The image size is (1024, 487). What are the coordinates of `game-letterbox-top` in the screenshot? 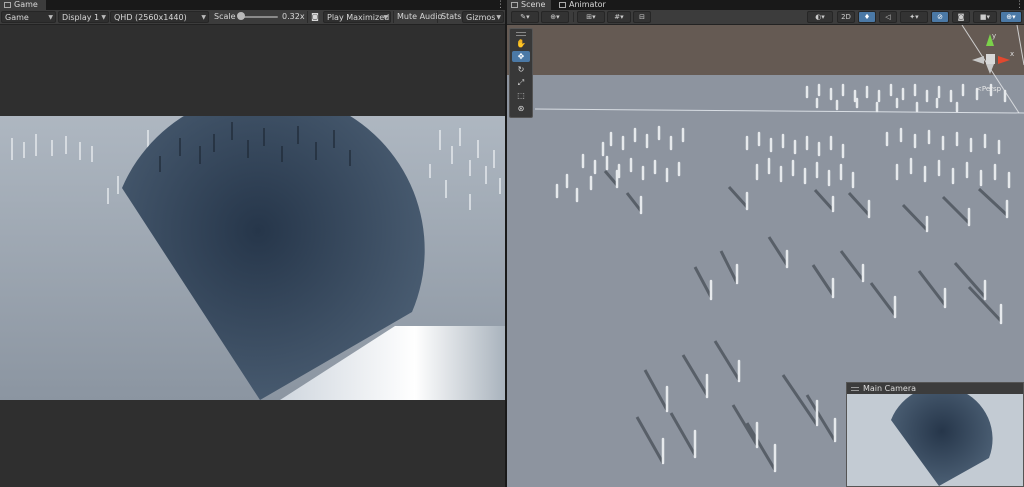 It's located at (252, 70).